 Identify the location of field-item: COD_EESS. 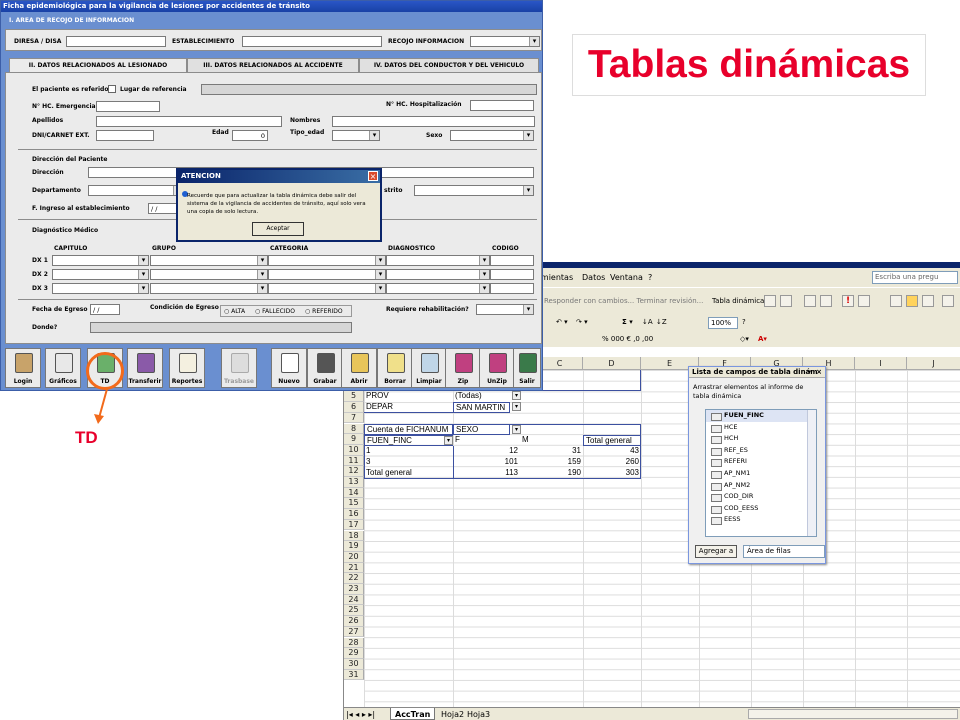
(761, 509).